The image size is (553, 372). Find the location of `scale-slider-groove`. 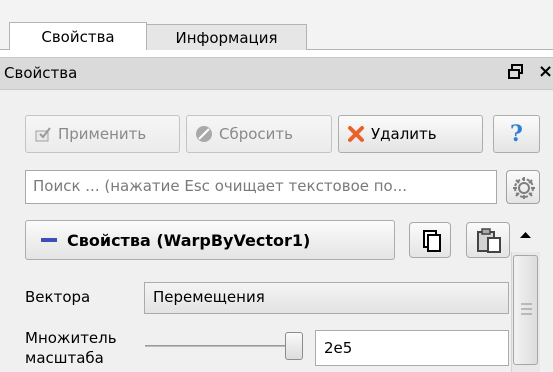

scale-slider-groove is located at coordinates (222, 346).